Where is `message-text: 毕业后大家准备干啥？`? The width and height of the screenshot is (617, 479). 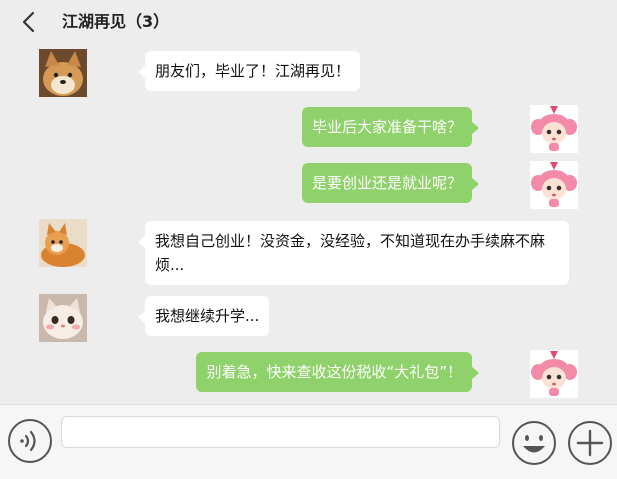
message-text: 毕业后大家准备干啥？ is located at coordinates (386, 127).